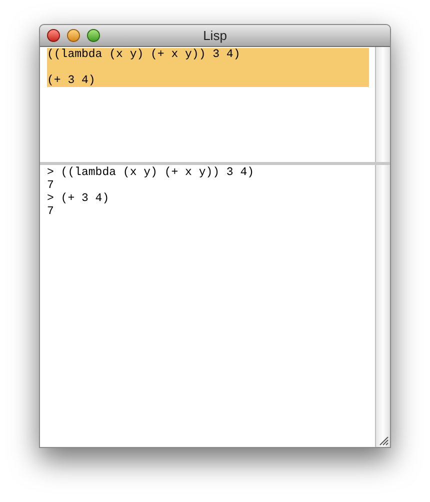 The image size is (430, 502). What do you see at coordinates (383, 440) in the screenshot?
I see `resize-grip-icon` at bounding box center [383, 440].